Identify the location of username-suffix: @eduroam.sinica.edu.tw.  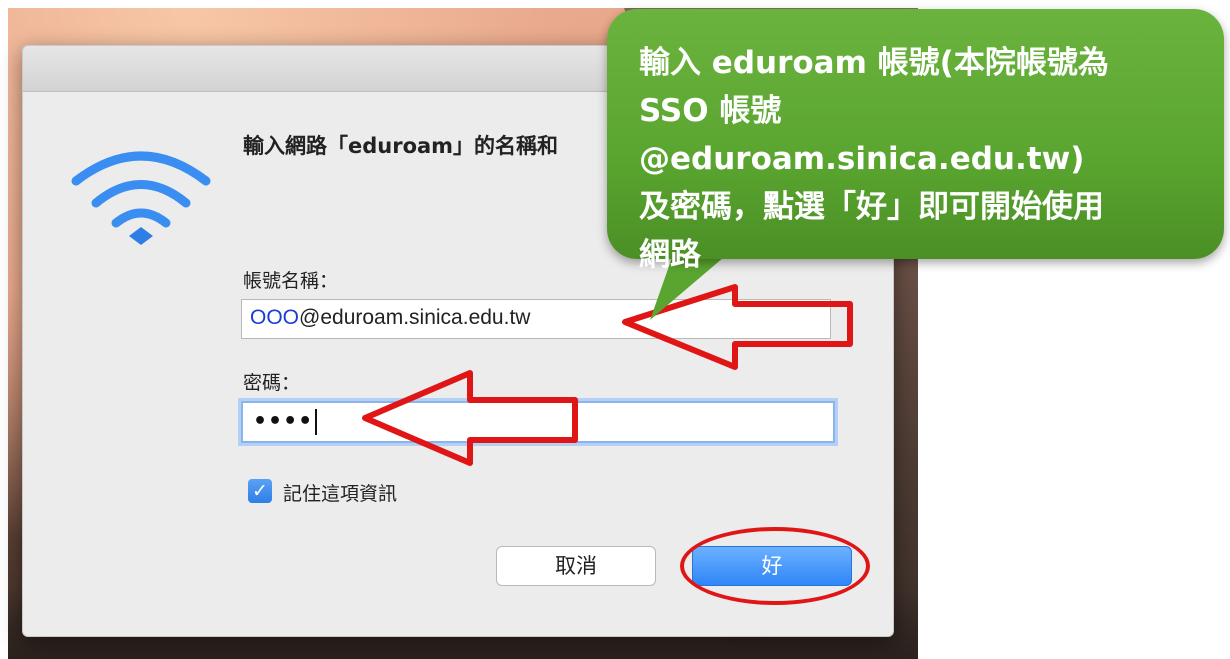
(415, 317).